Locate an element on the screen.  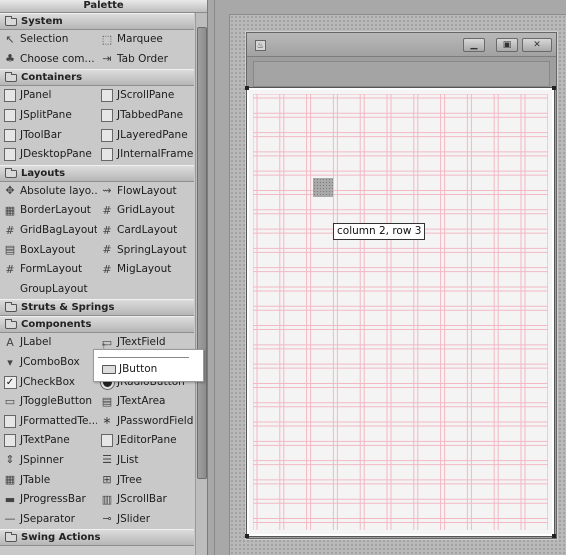
tabbedpane-icon is located at coordinates (107, 116).